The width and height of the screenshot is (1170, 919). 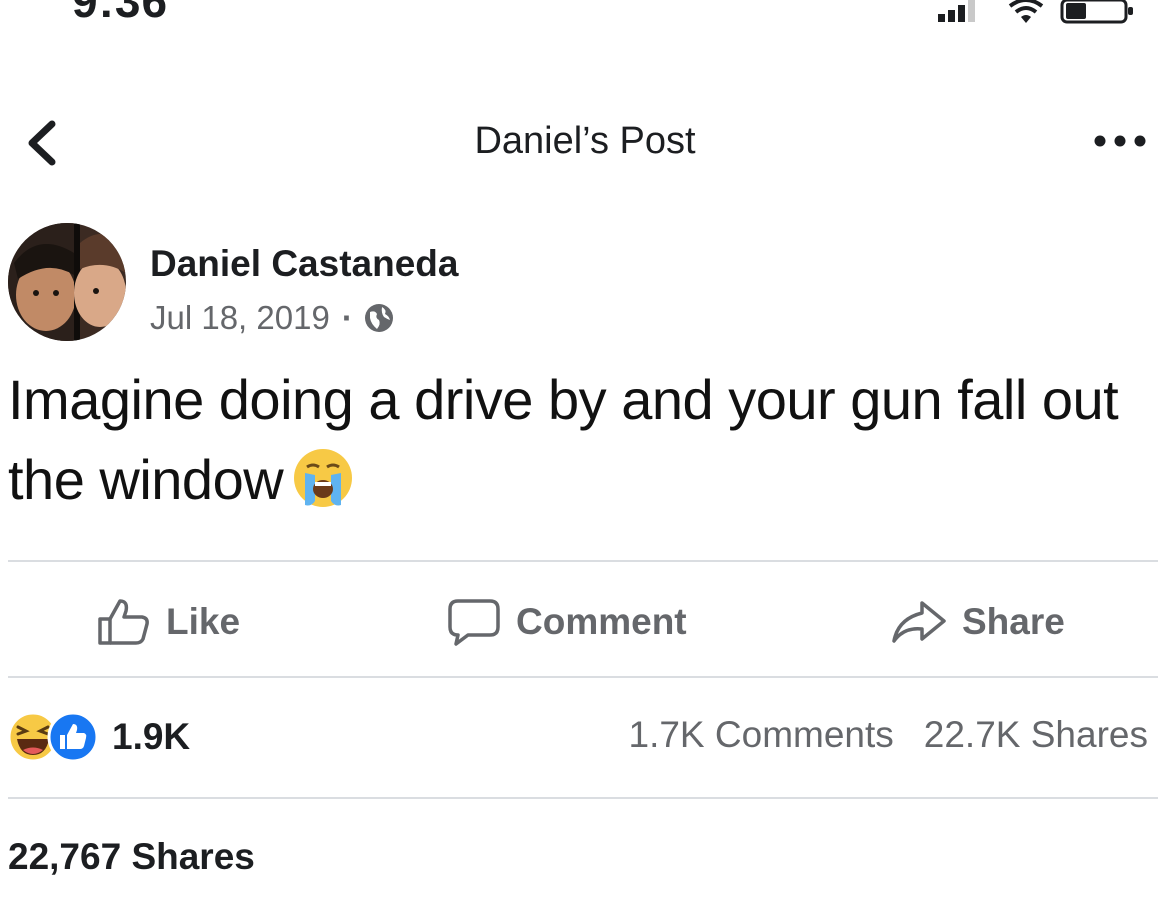 I want to click on status-bar: 9:36, so click(x=585, y=20).